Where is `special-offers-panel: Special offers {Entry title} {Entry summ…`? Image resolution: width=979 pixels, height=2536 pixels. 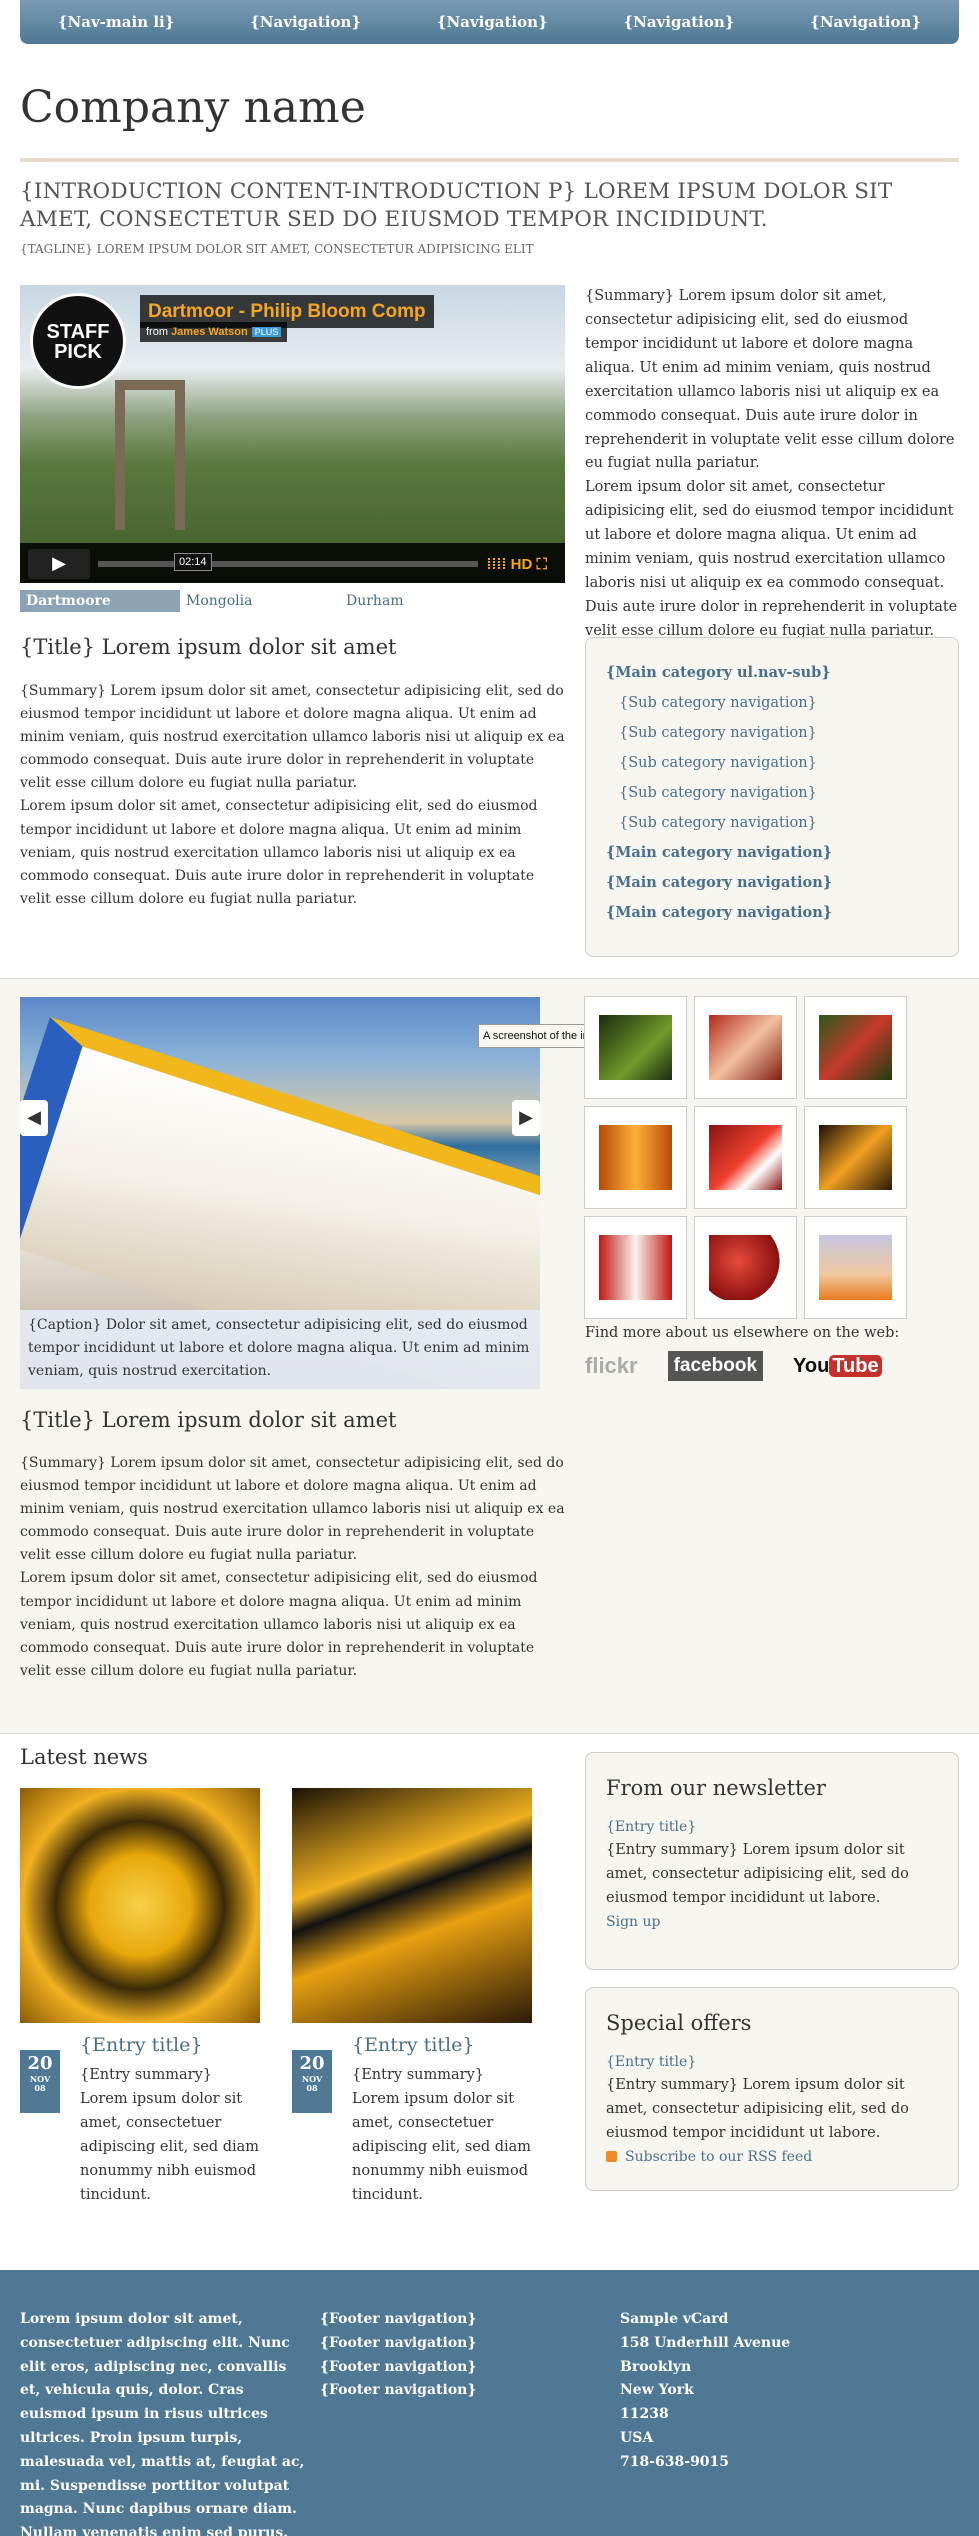 special-offers-panel: Special offers {Entry title} {Entry summ… is located at coordinates (772, 2089).